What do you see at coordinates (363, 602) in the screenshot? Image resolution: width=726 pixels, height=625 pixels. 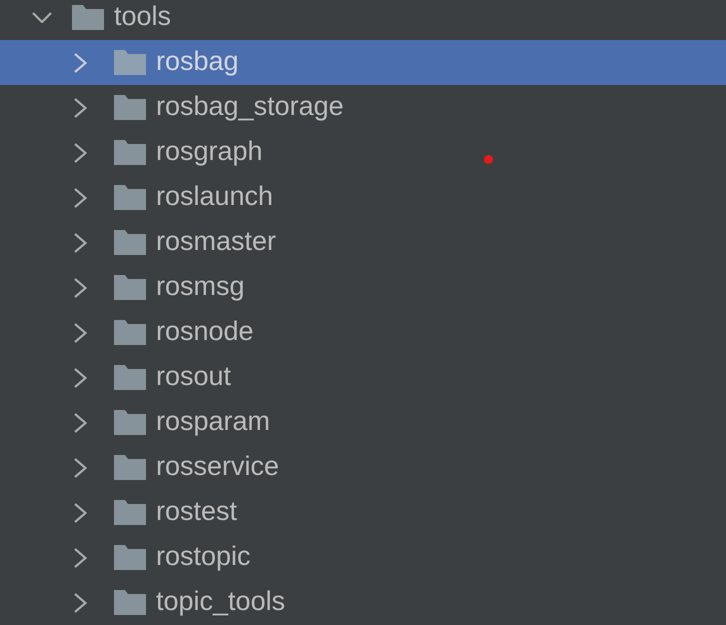 I see `tree-item: topic_tools` at bounding box center [363, 602].